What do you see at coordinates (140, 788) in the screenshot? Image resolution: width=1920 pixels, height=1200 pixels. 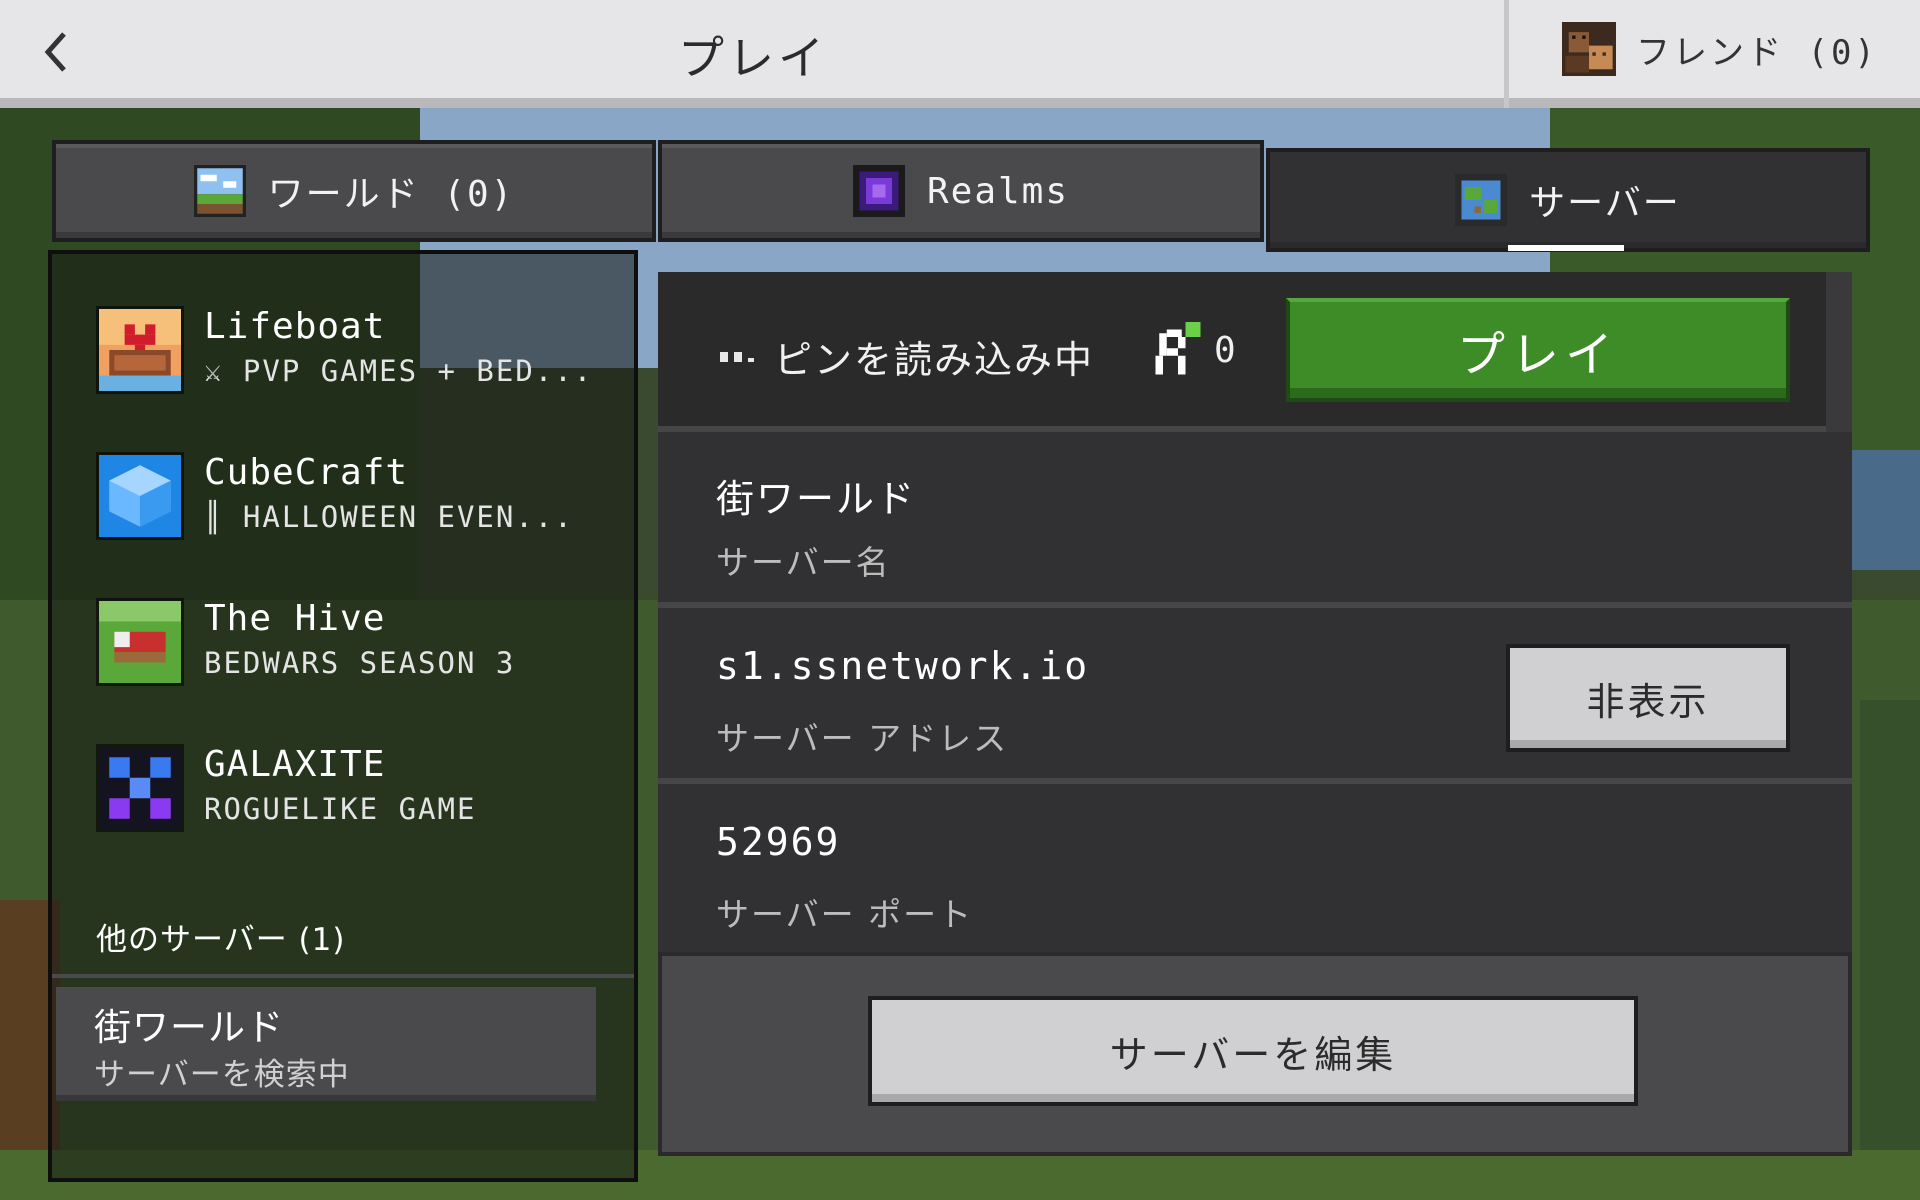 I see `galaxite-icon` at bounding box center [140, 788].